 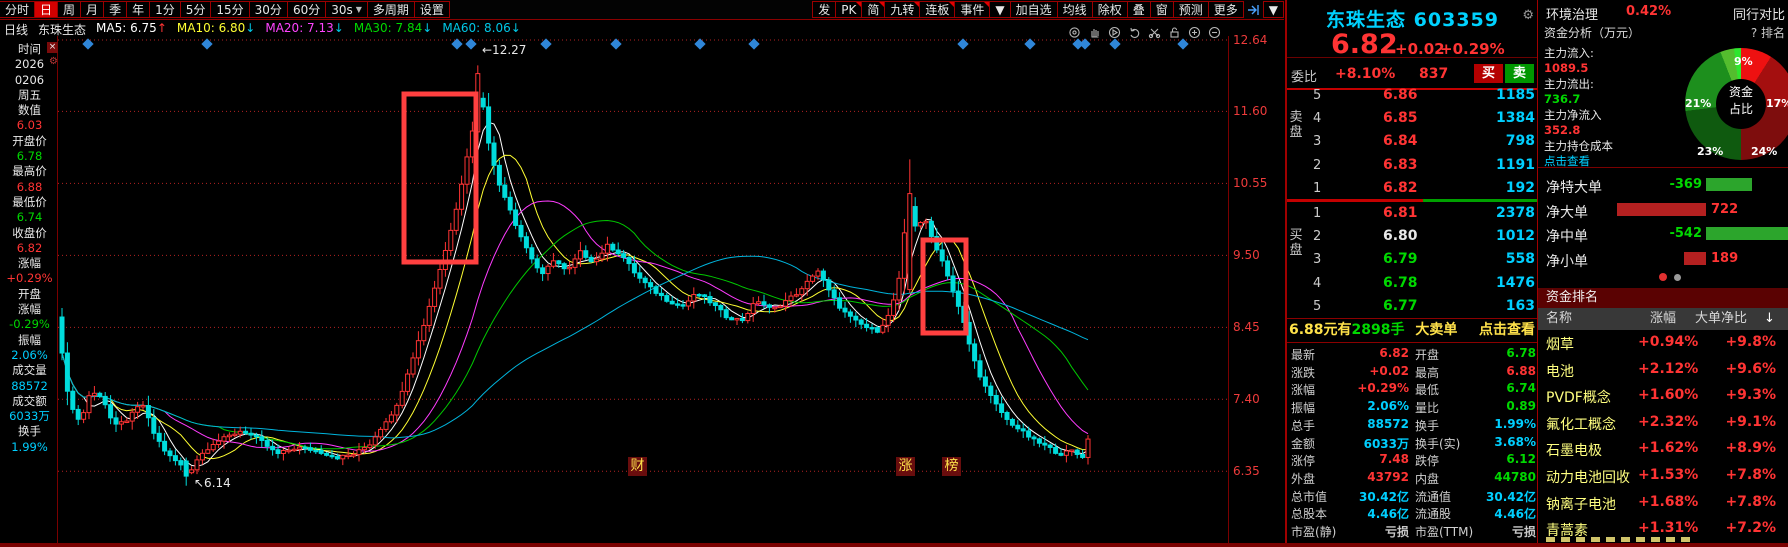 I want to click on col-name: 名称, so click(x=1559, y=319).